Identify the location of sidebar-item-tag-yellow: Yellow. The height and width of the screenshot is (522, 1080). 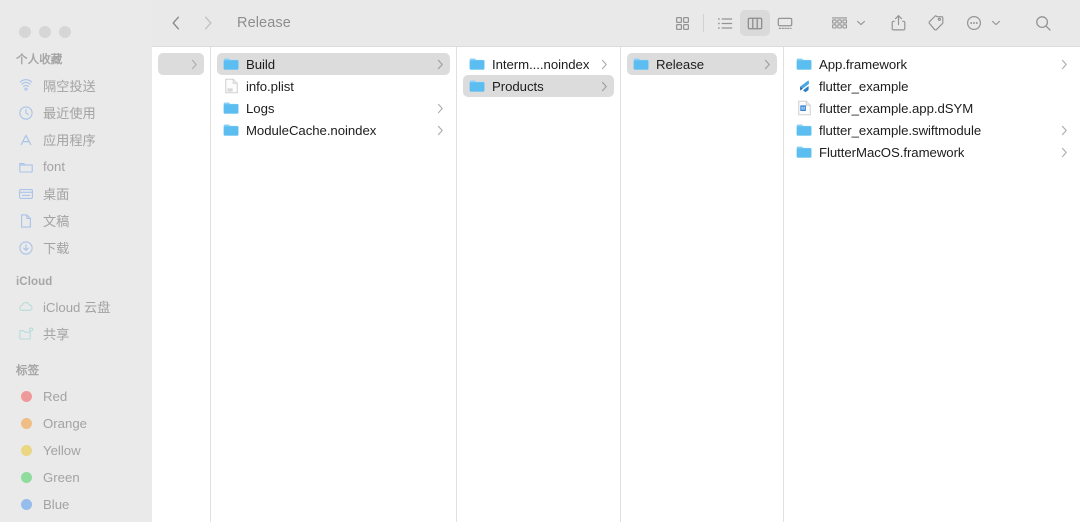
(76, 450).